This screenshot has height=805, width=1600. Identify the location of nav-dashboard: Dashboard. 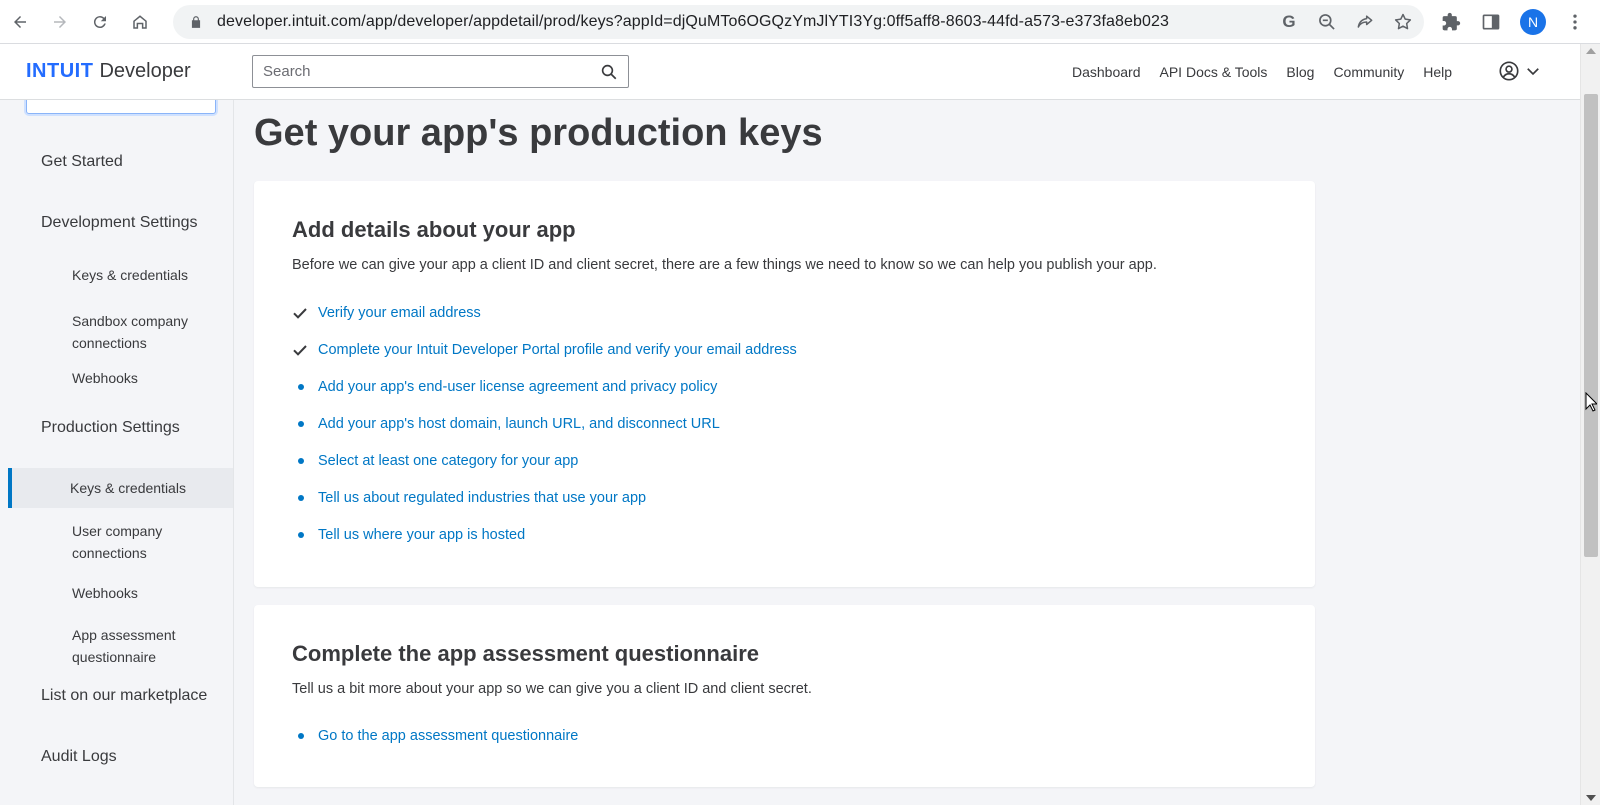
(1106, 72).